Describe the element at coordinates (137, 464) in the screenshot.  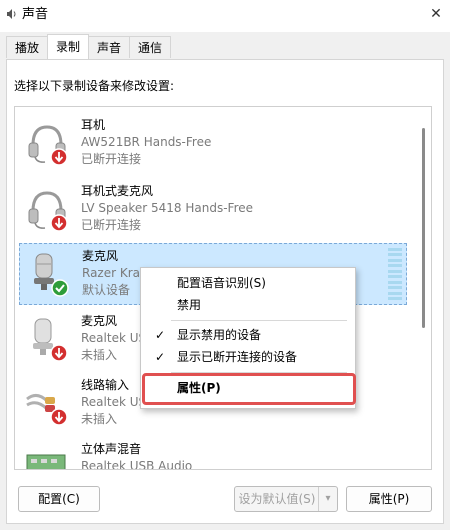
I see `device-description: Realtek USB Audio` at that location.